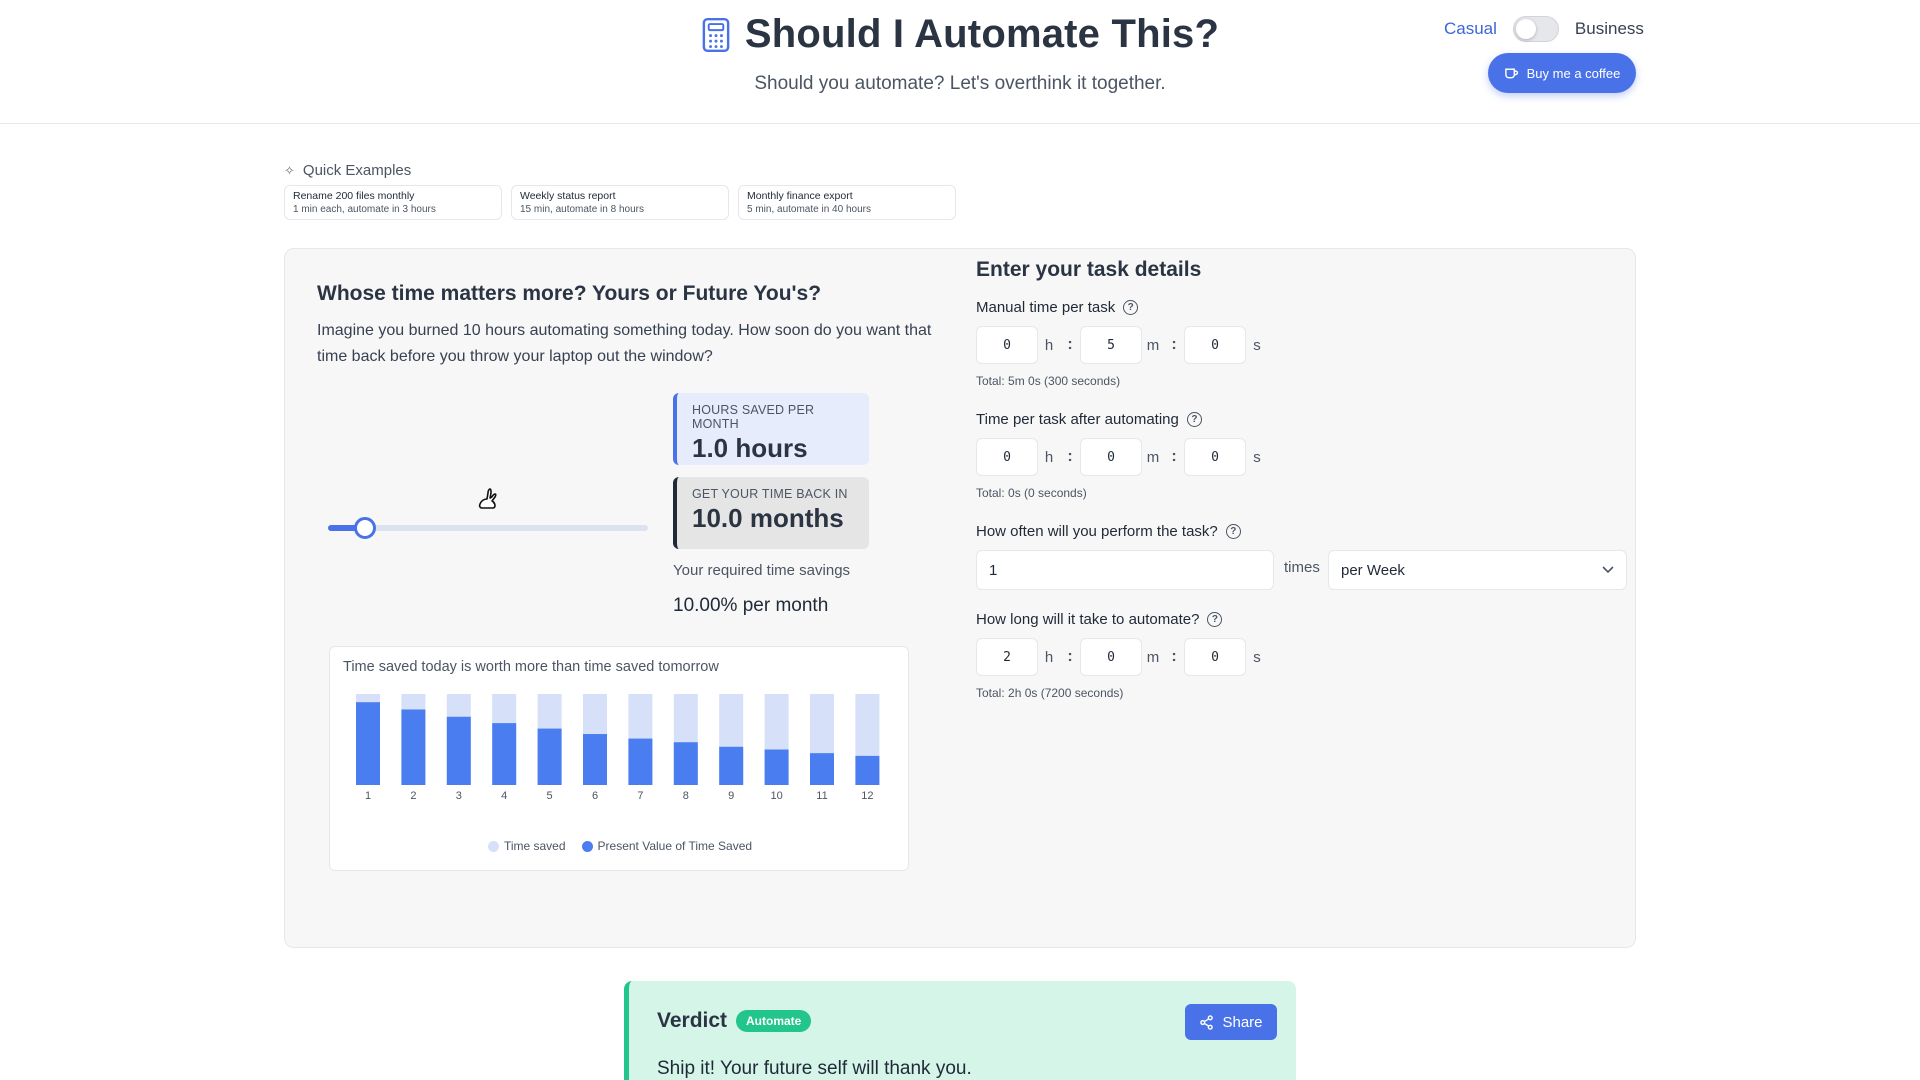  I want to click on automate-total: Total: 2h 0s (7200 seconds), so click(1050, 693).